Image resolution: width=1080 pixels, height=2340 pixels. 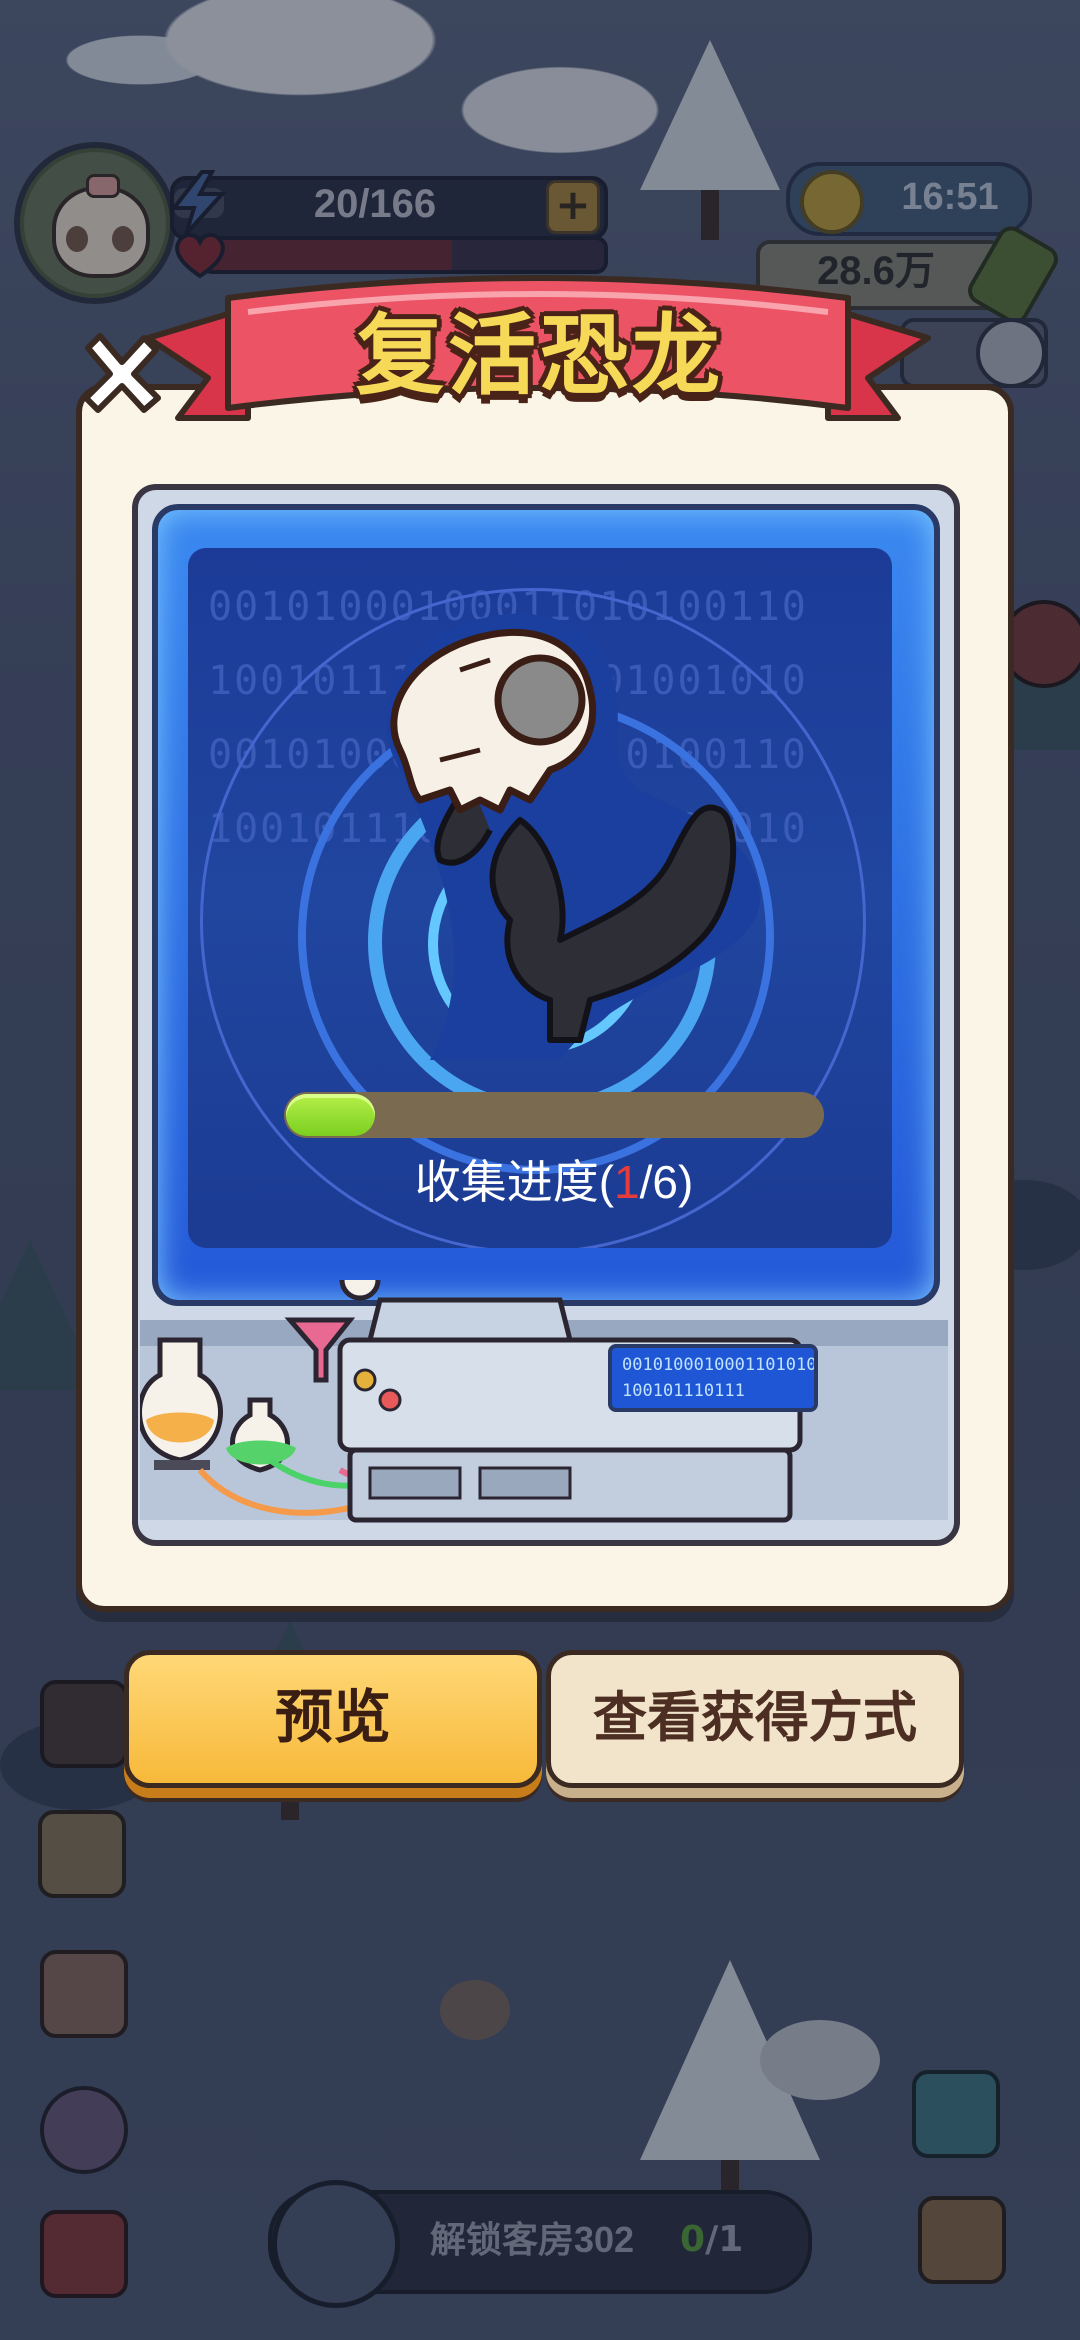 What do you see at coordinates (539, 355) in the screenshot?
I see `dialog-title: 复活恐龙` at bounding box center [539, 355].